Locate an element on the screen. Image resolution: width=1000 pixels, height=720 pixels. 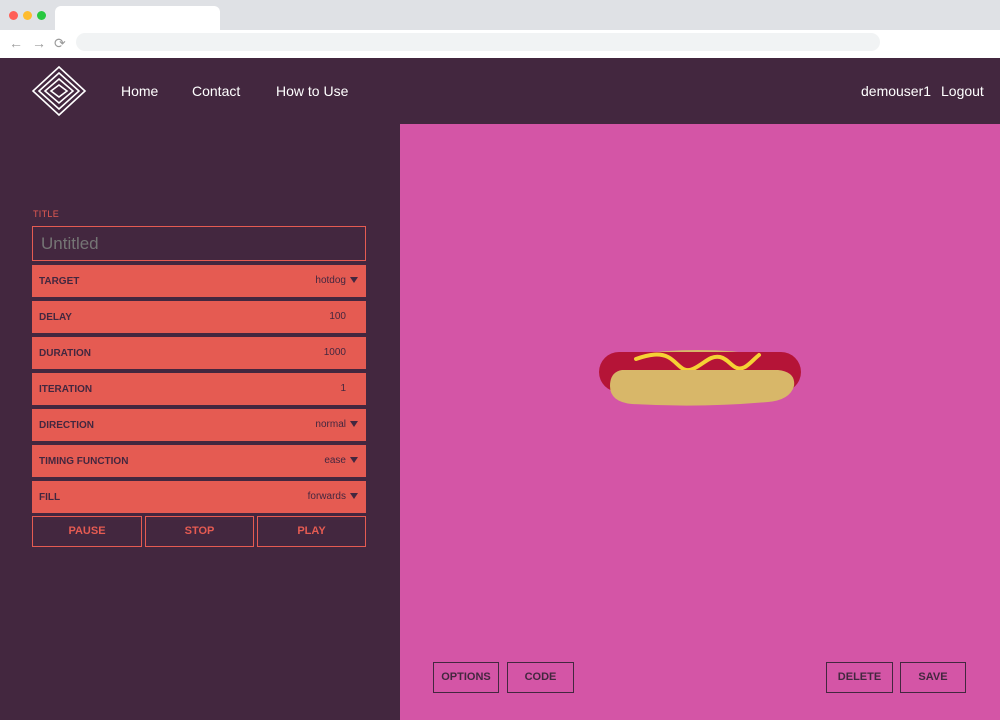
reload-icon: ⟳ is located at coordinates (60, 43).